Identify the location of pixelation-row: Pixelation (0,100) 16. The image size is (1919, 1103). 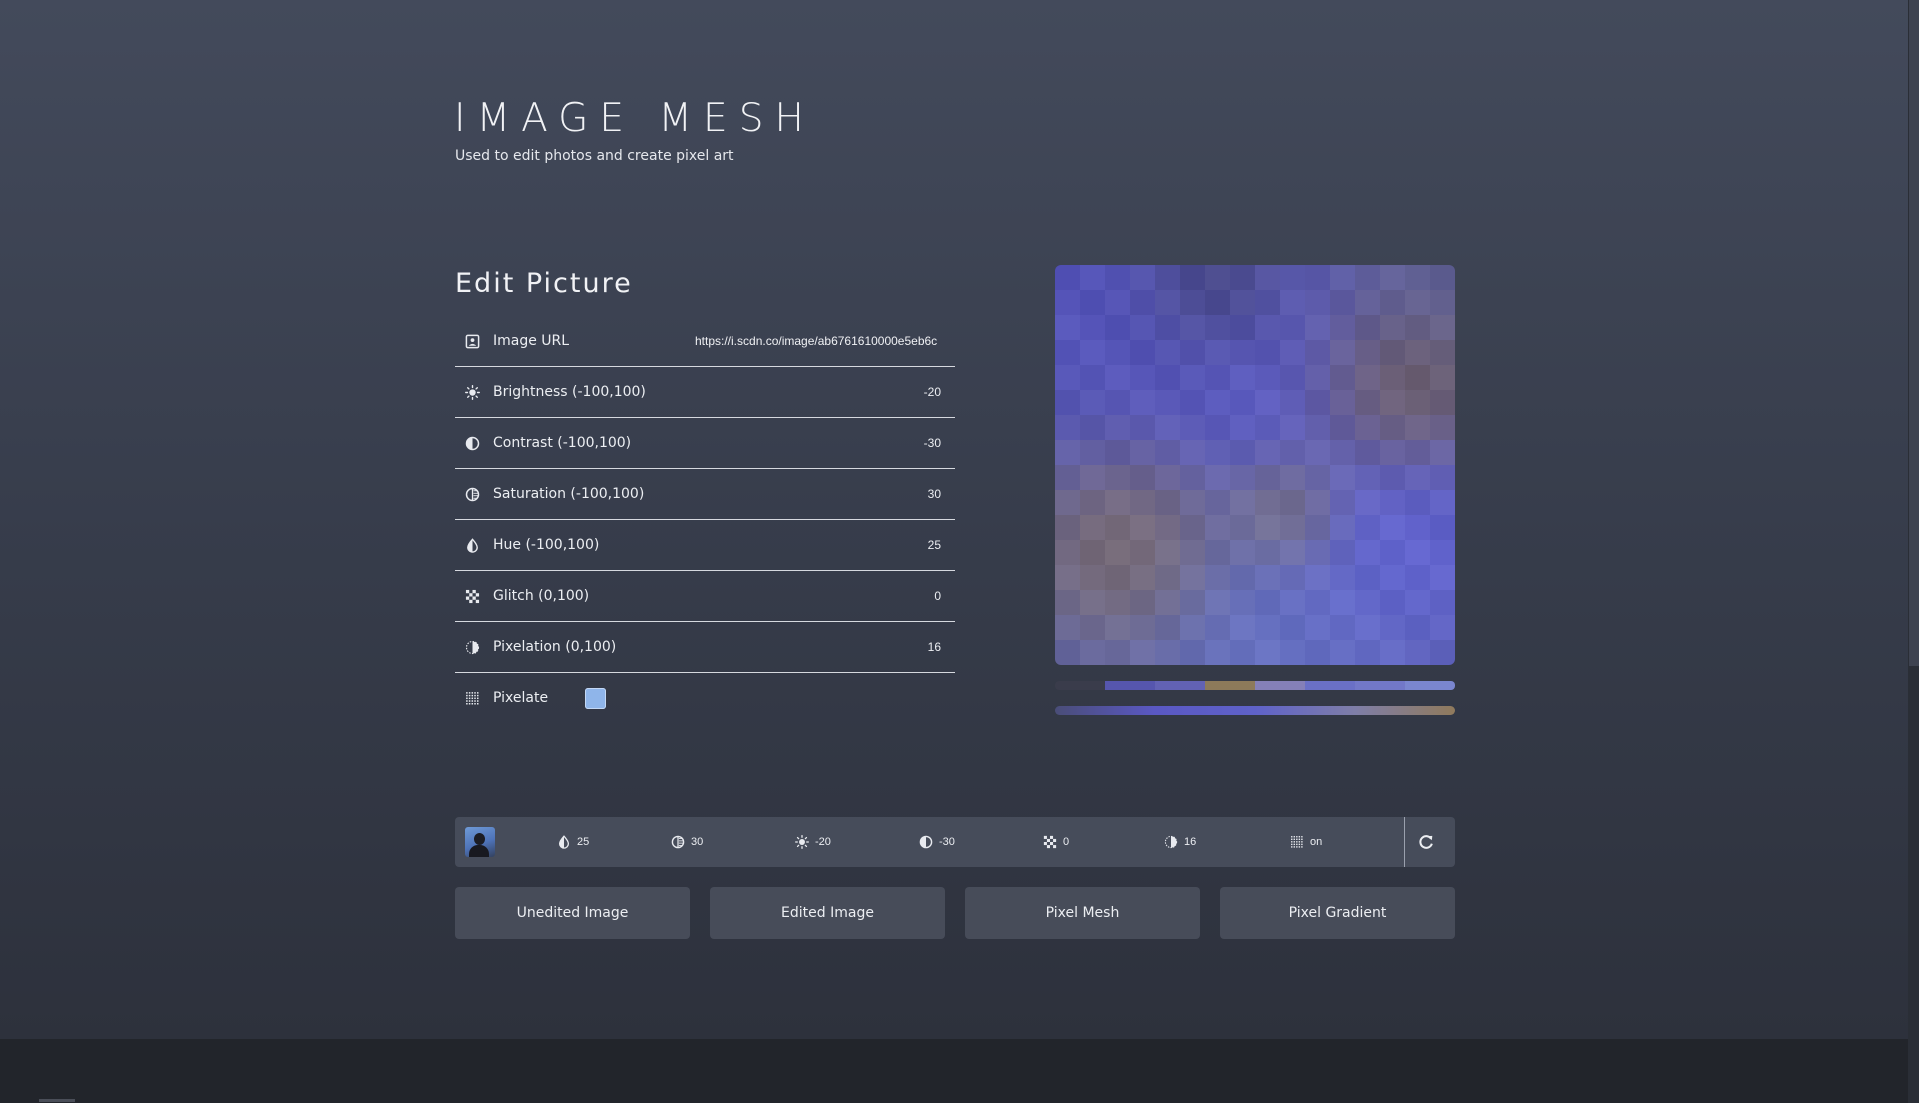
(705, 647).